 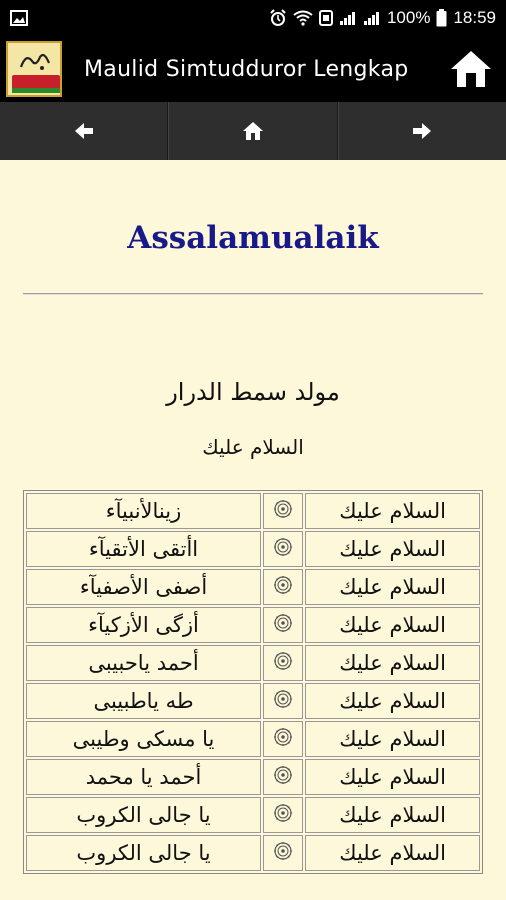 What do you see at coordinates (144, 549) in the screenshot?
I see `verse-second-half: اأتقى الأتقيآء` at bounding box center [144, 549].